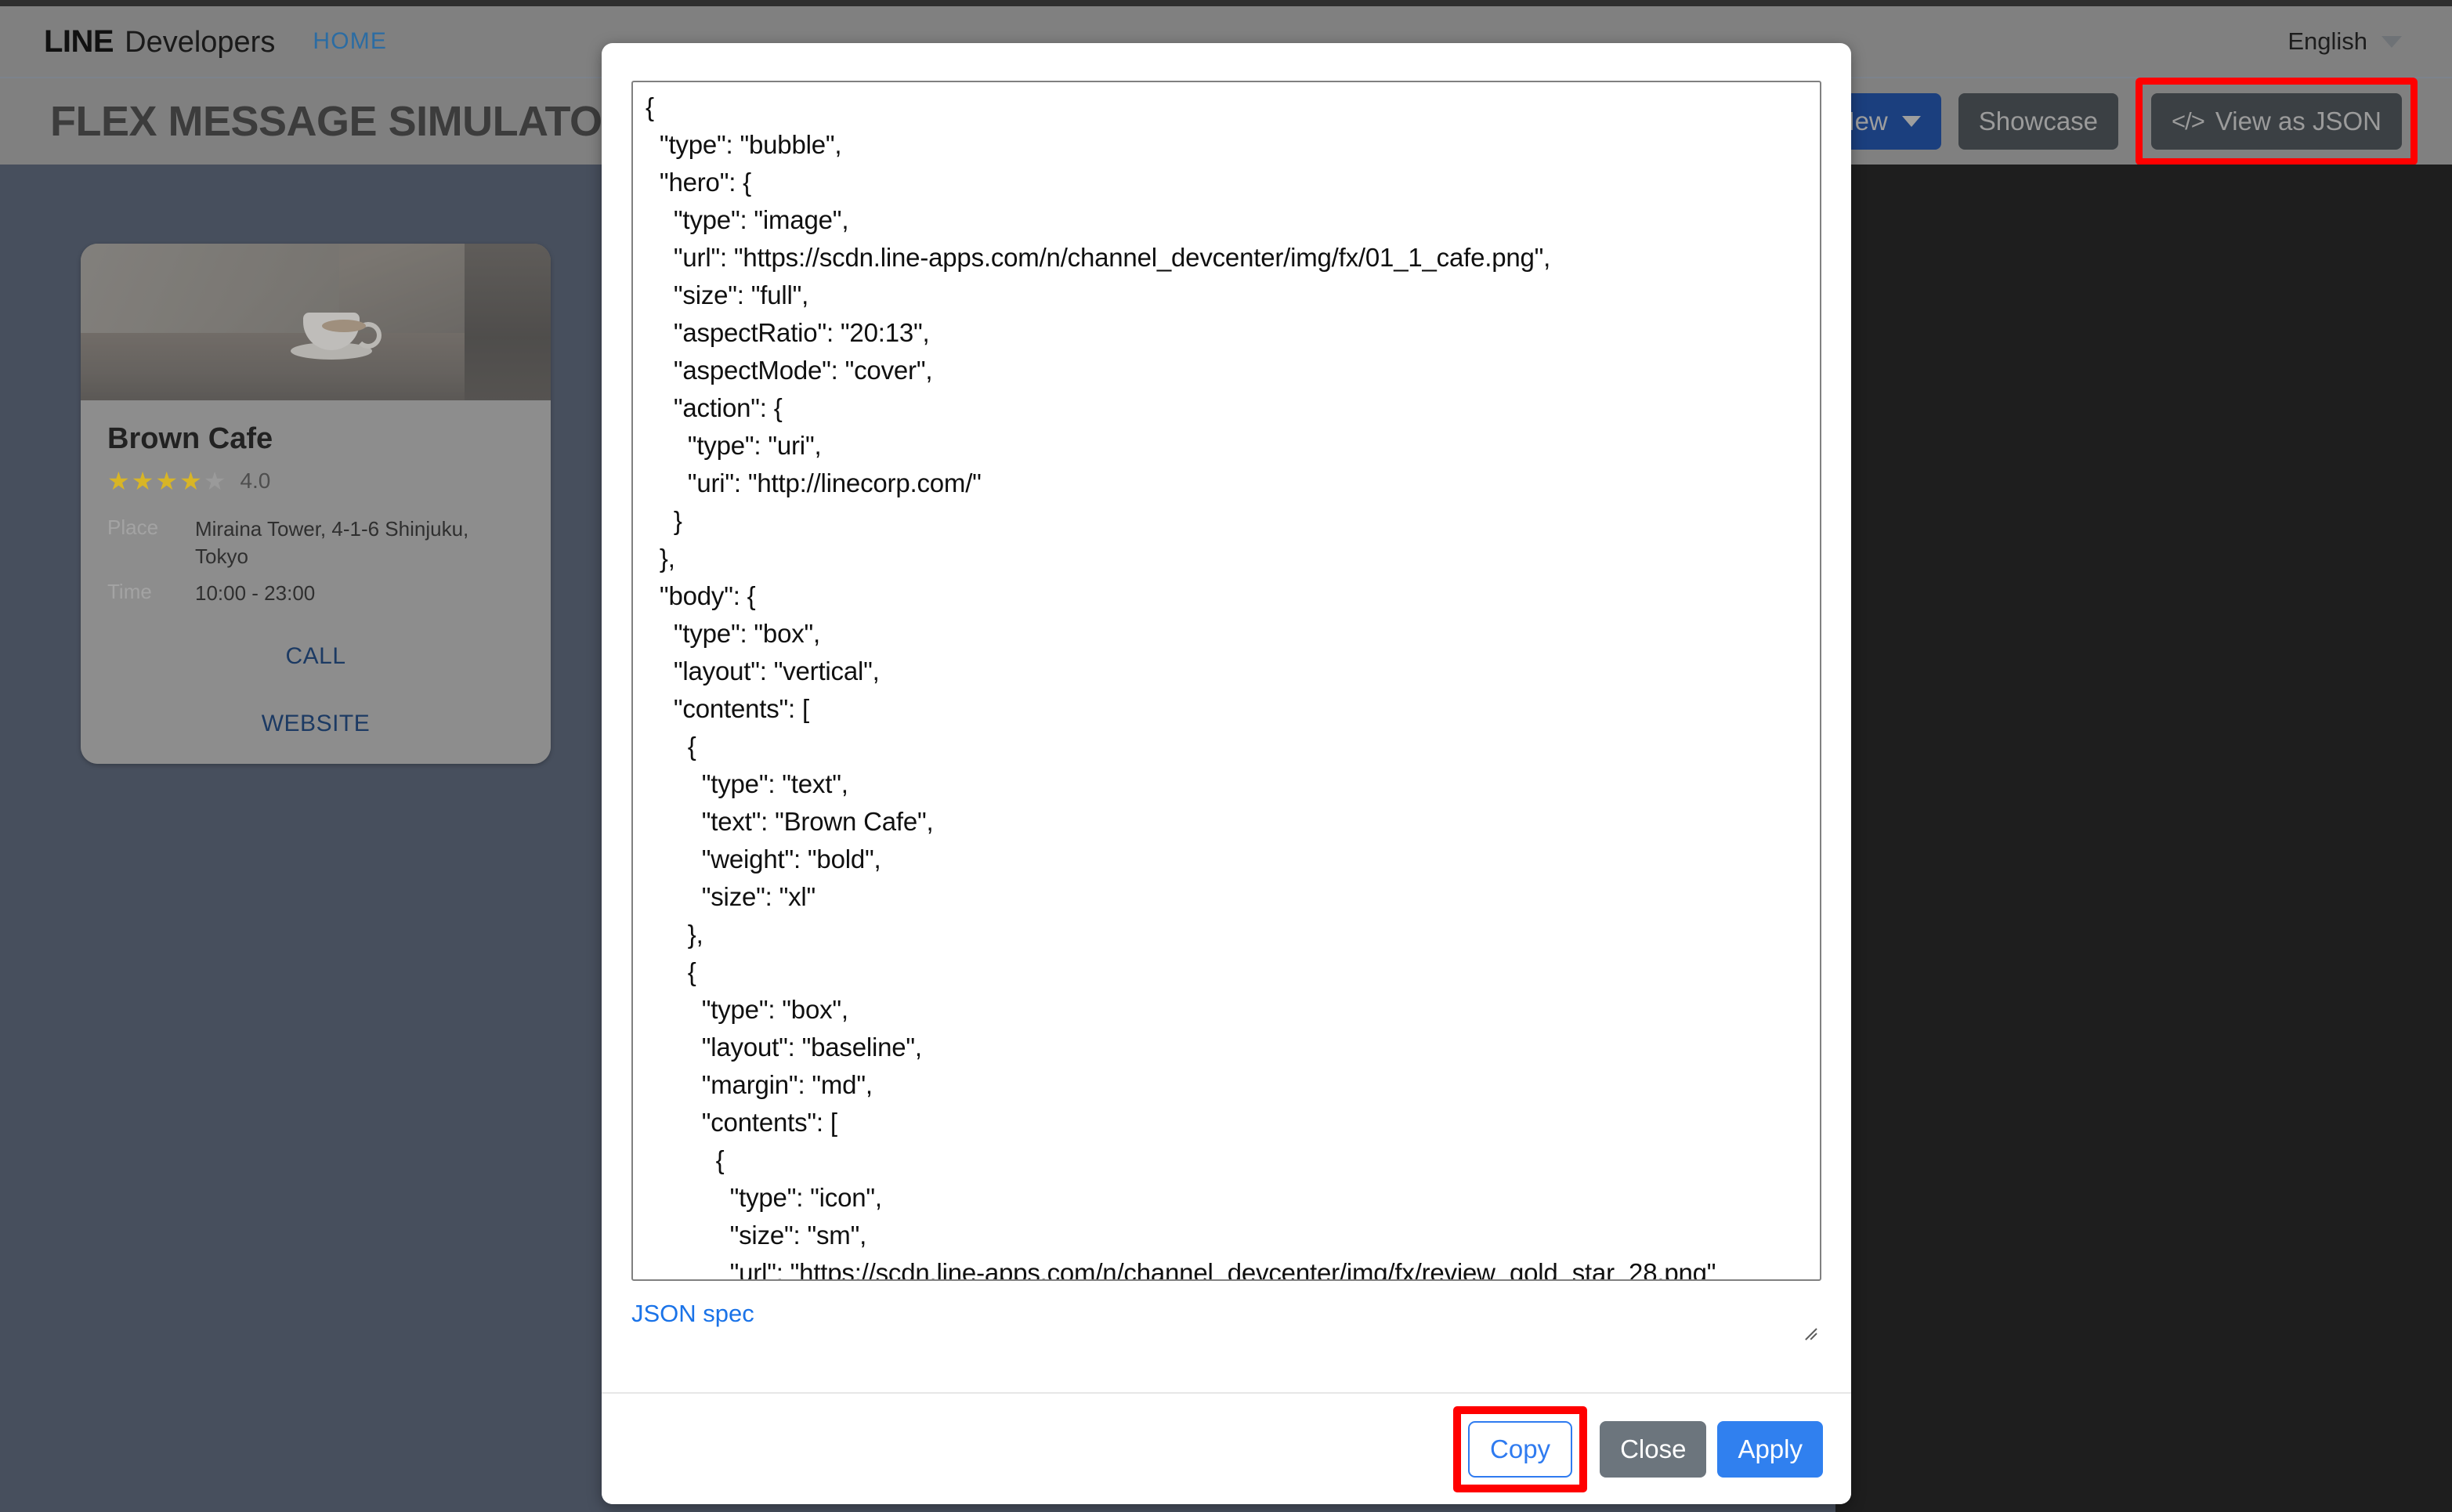 The width and height of the screenshot is (2452, 1512). What do you see at coordinates (129, 592) in the screenshot?
I see `info-label-time: Time` at bounding box center [129, 592].